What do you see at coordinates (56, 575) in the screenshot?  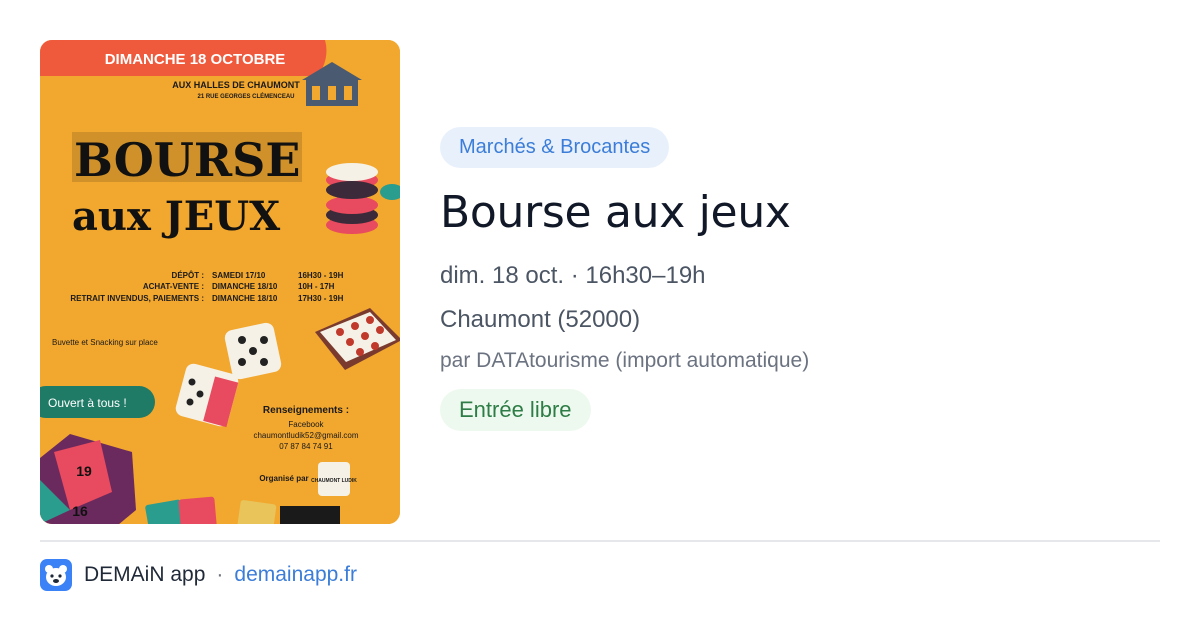 I see `bear-icon` at bounding box center [56, 575].